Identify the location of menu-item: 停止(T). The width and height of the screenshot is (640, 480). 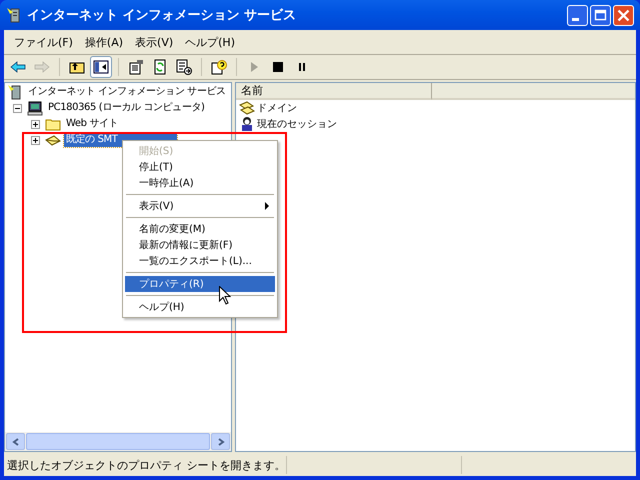
(200, 167).